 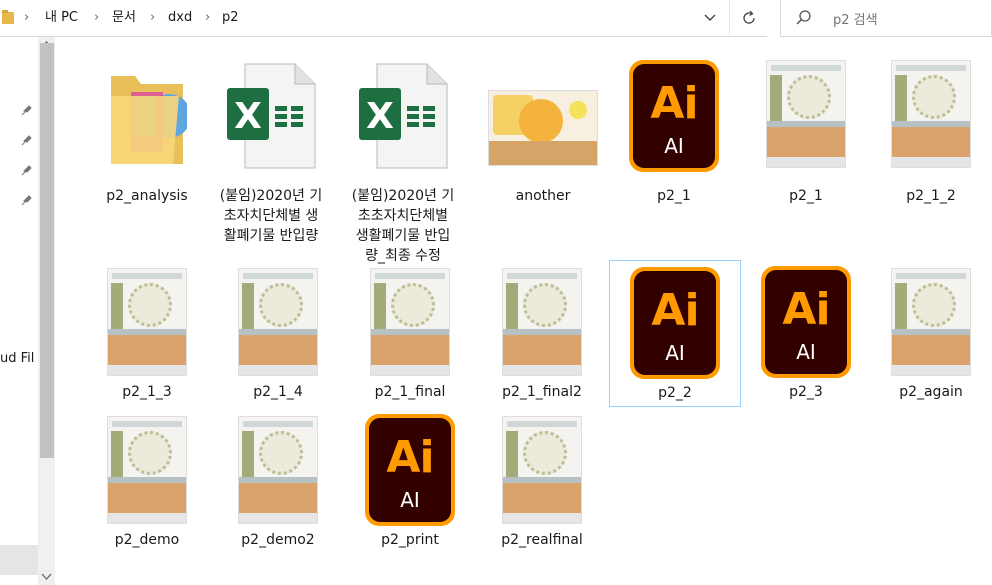 I want to click on top-bar: › 내 PC › 문서 › dxd › p2 p2 검색, so click(x=496, y=18).